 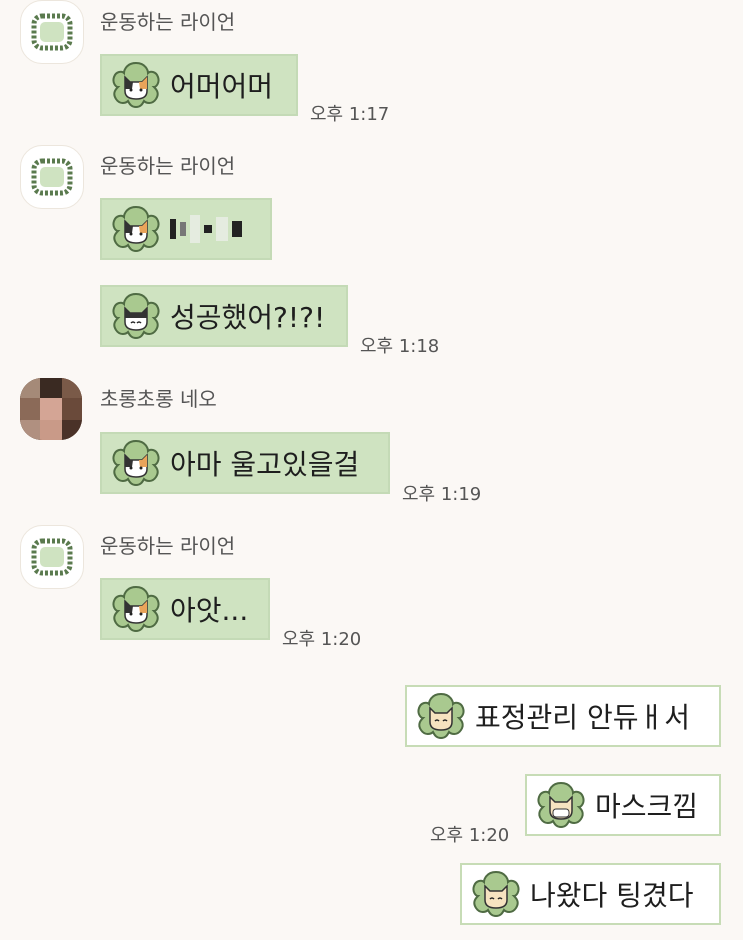 I want to click on my-message-bubble: 마스크낌, so click(x=623, y=805).